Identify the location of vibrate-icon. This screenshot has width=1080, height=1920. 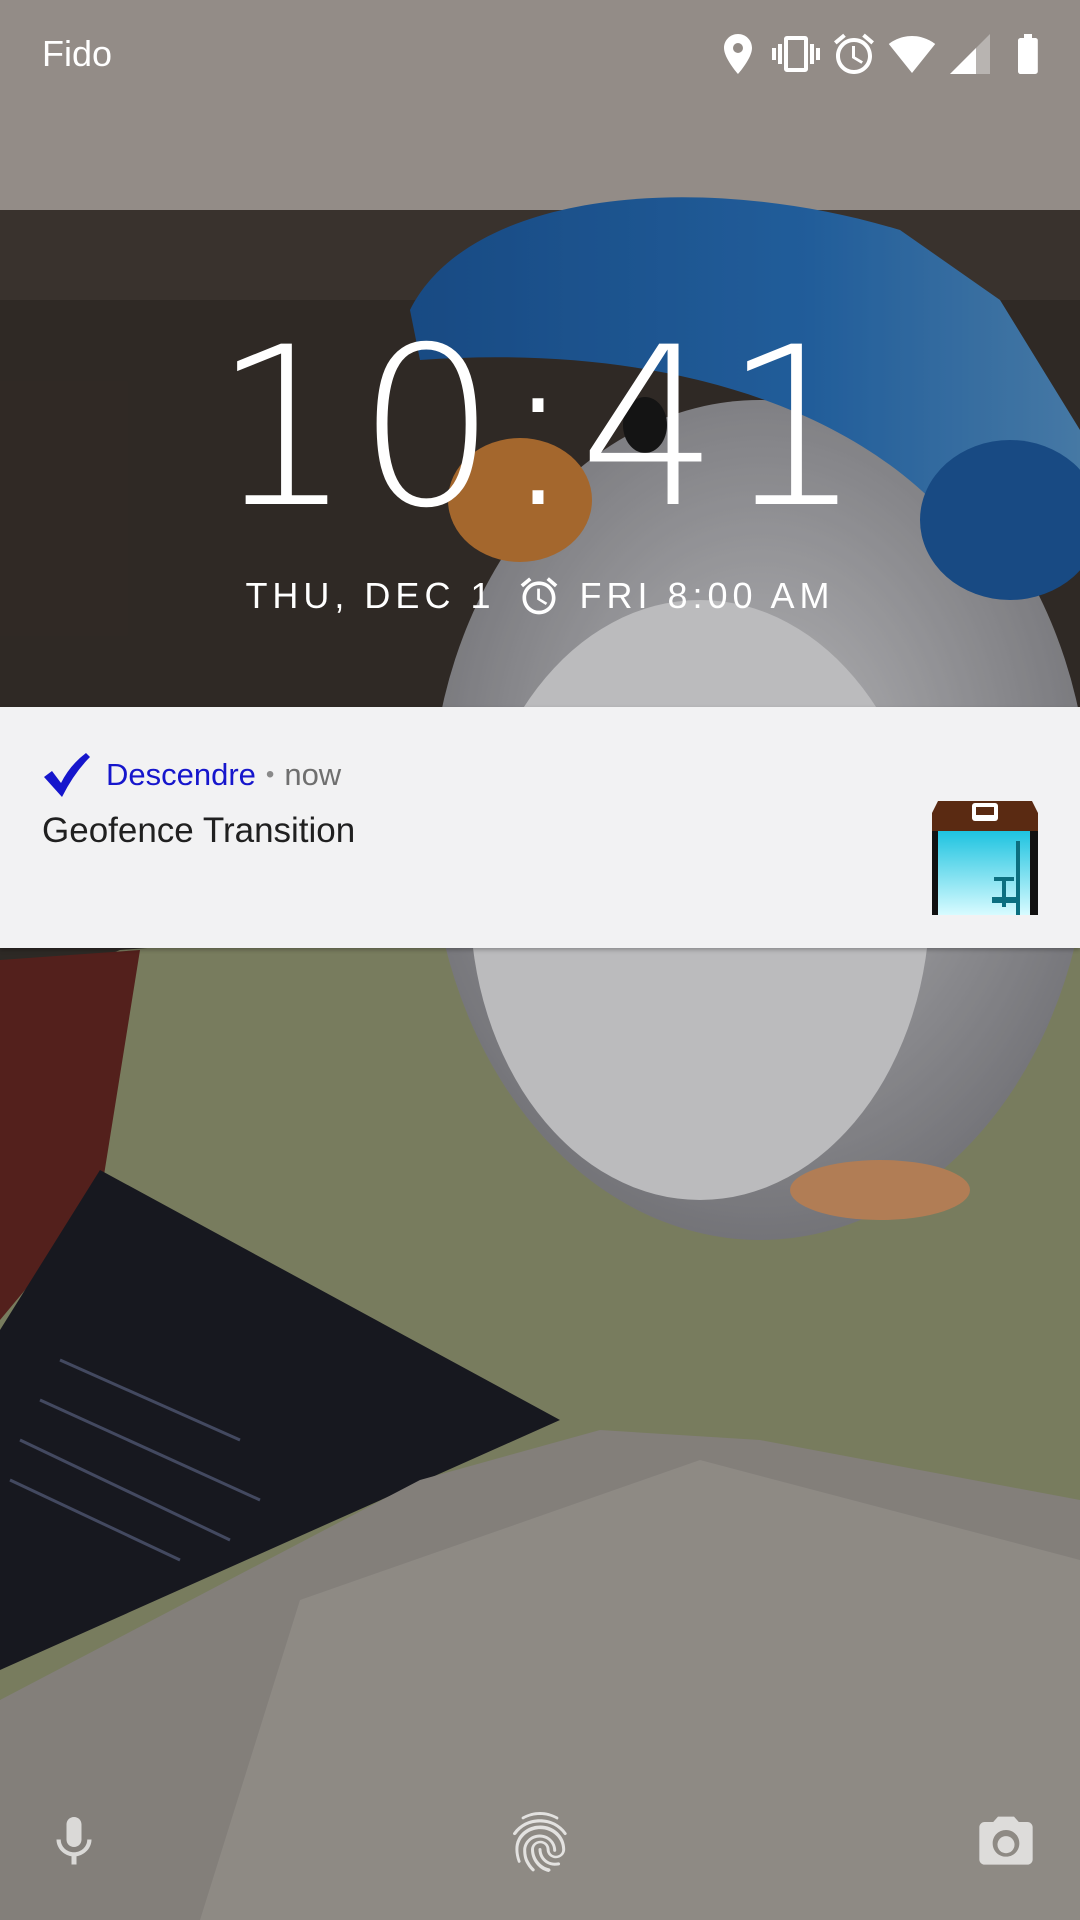
(796, 54).